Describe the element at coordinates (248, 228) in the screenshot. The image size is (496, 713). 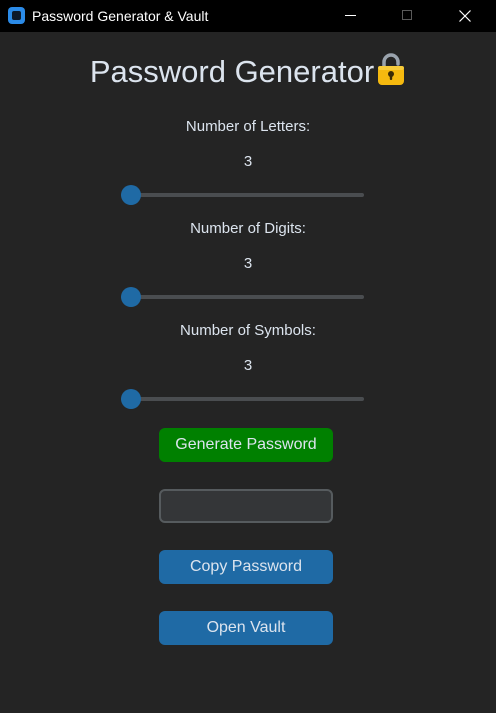
I see `digits-label: Number of Digits:` at that location.